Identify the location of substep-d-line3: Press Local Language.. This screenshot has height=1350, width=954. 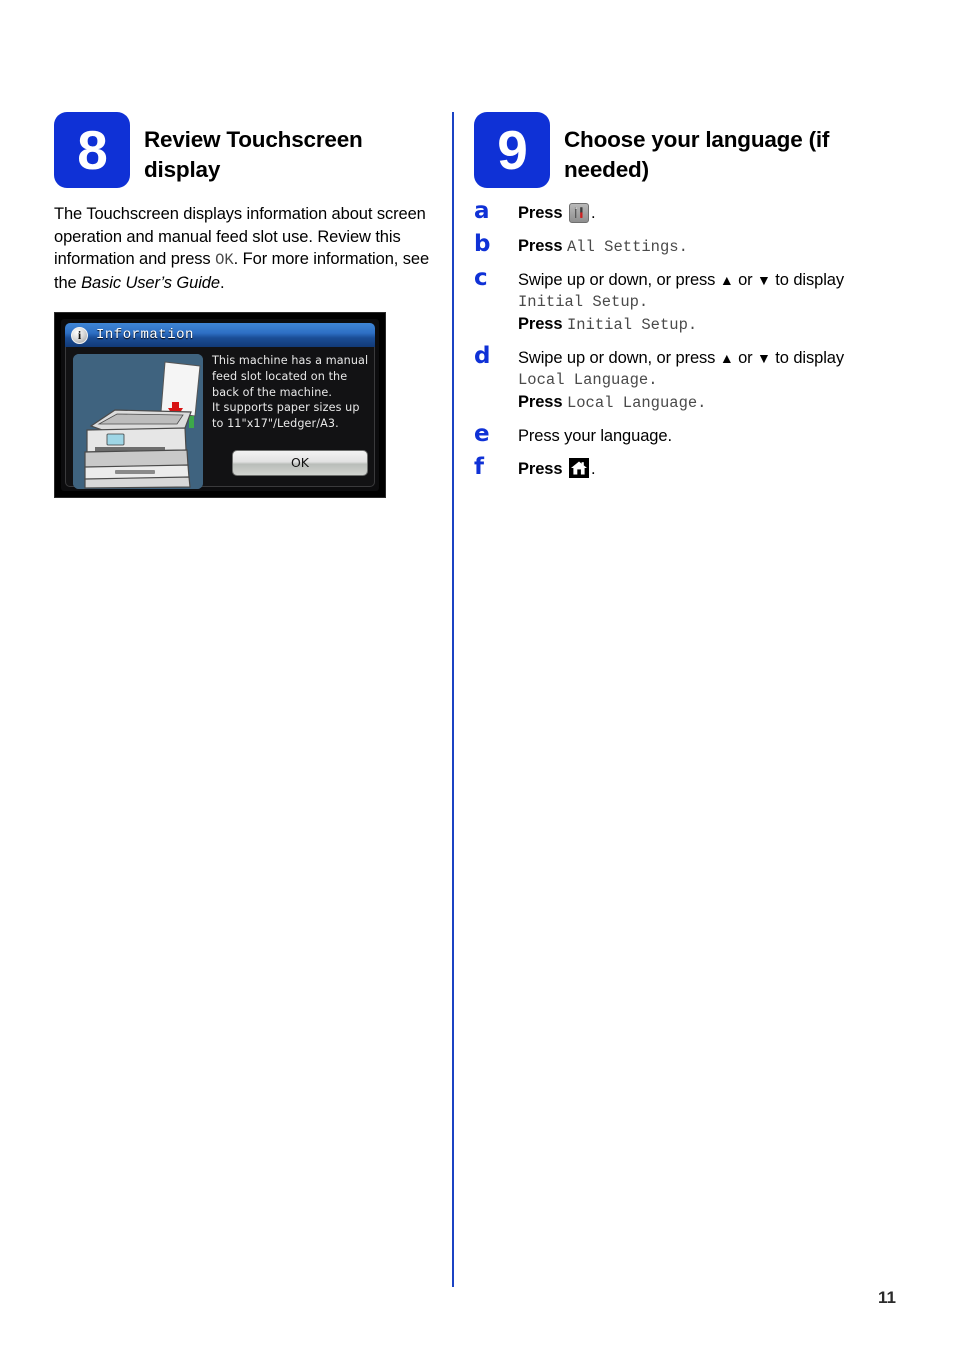
(696, 402).